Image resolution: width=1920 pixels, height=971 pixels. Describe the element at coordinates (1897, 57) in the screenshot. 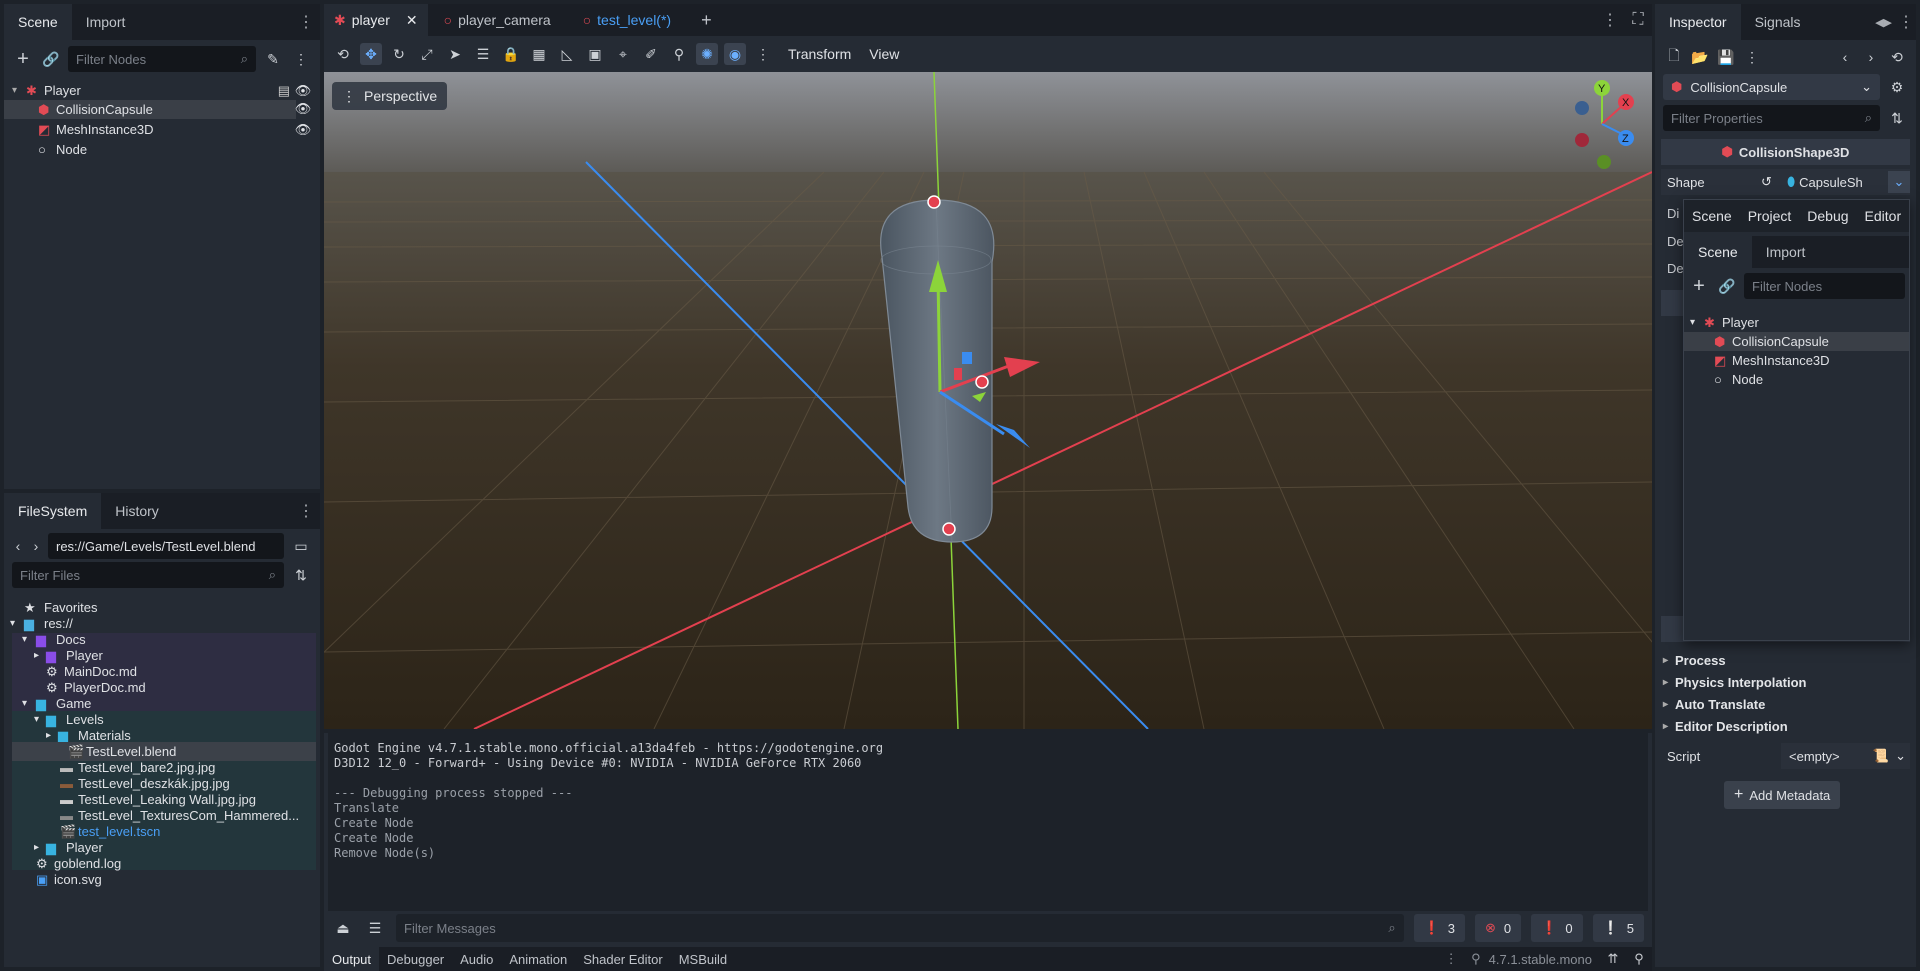

I see `object-history-icon: ⟲` at that location.